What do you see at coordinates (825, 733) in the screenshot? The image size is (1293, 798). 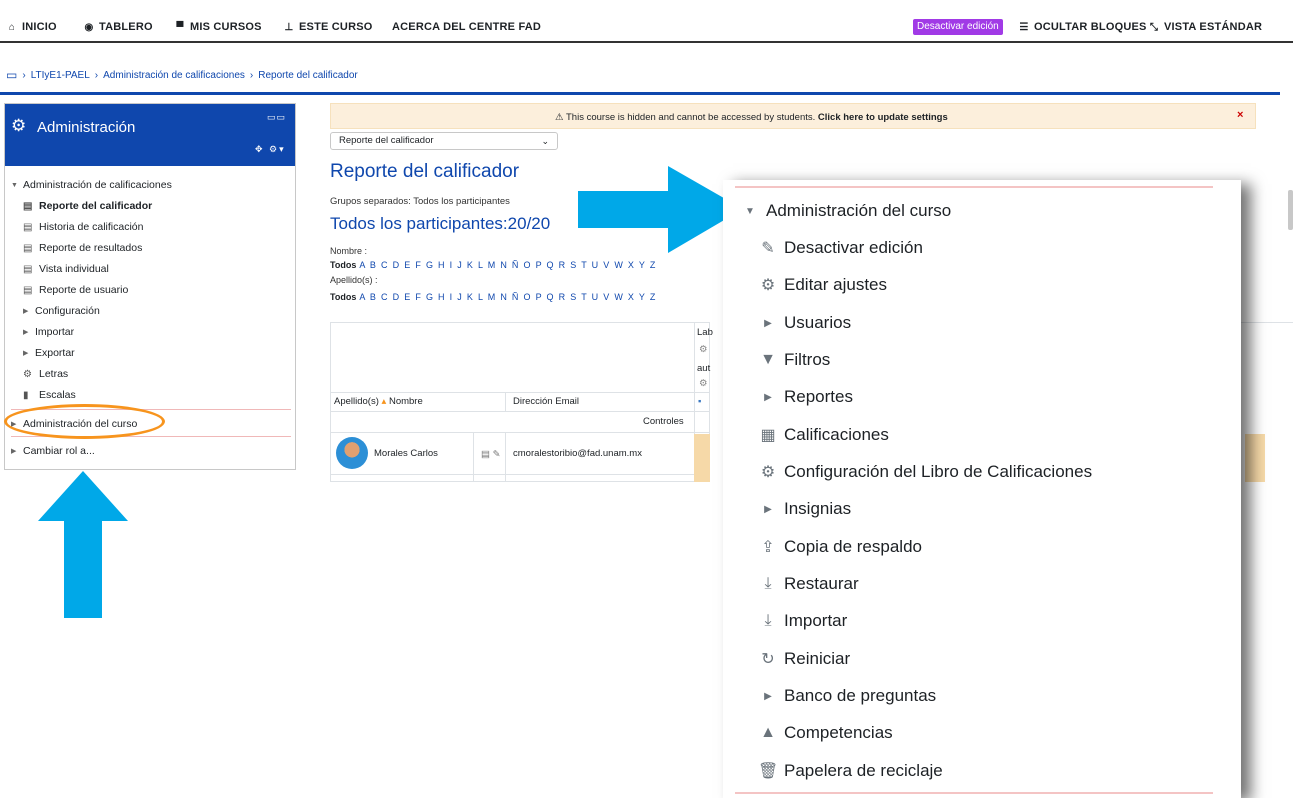 I see `zoom-competencias: ▲ Competencias` at bounding box center [825, 733].